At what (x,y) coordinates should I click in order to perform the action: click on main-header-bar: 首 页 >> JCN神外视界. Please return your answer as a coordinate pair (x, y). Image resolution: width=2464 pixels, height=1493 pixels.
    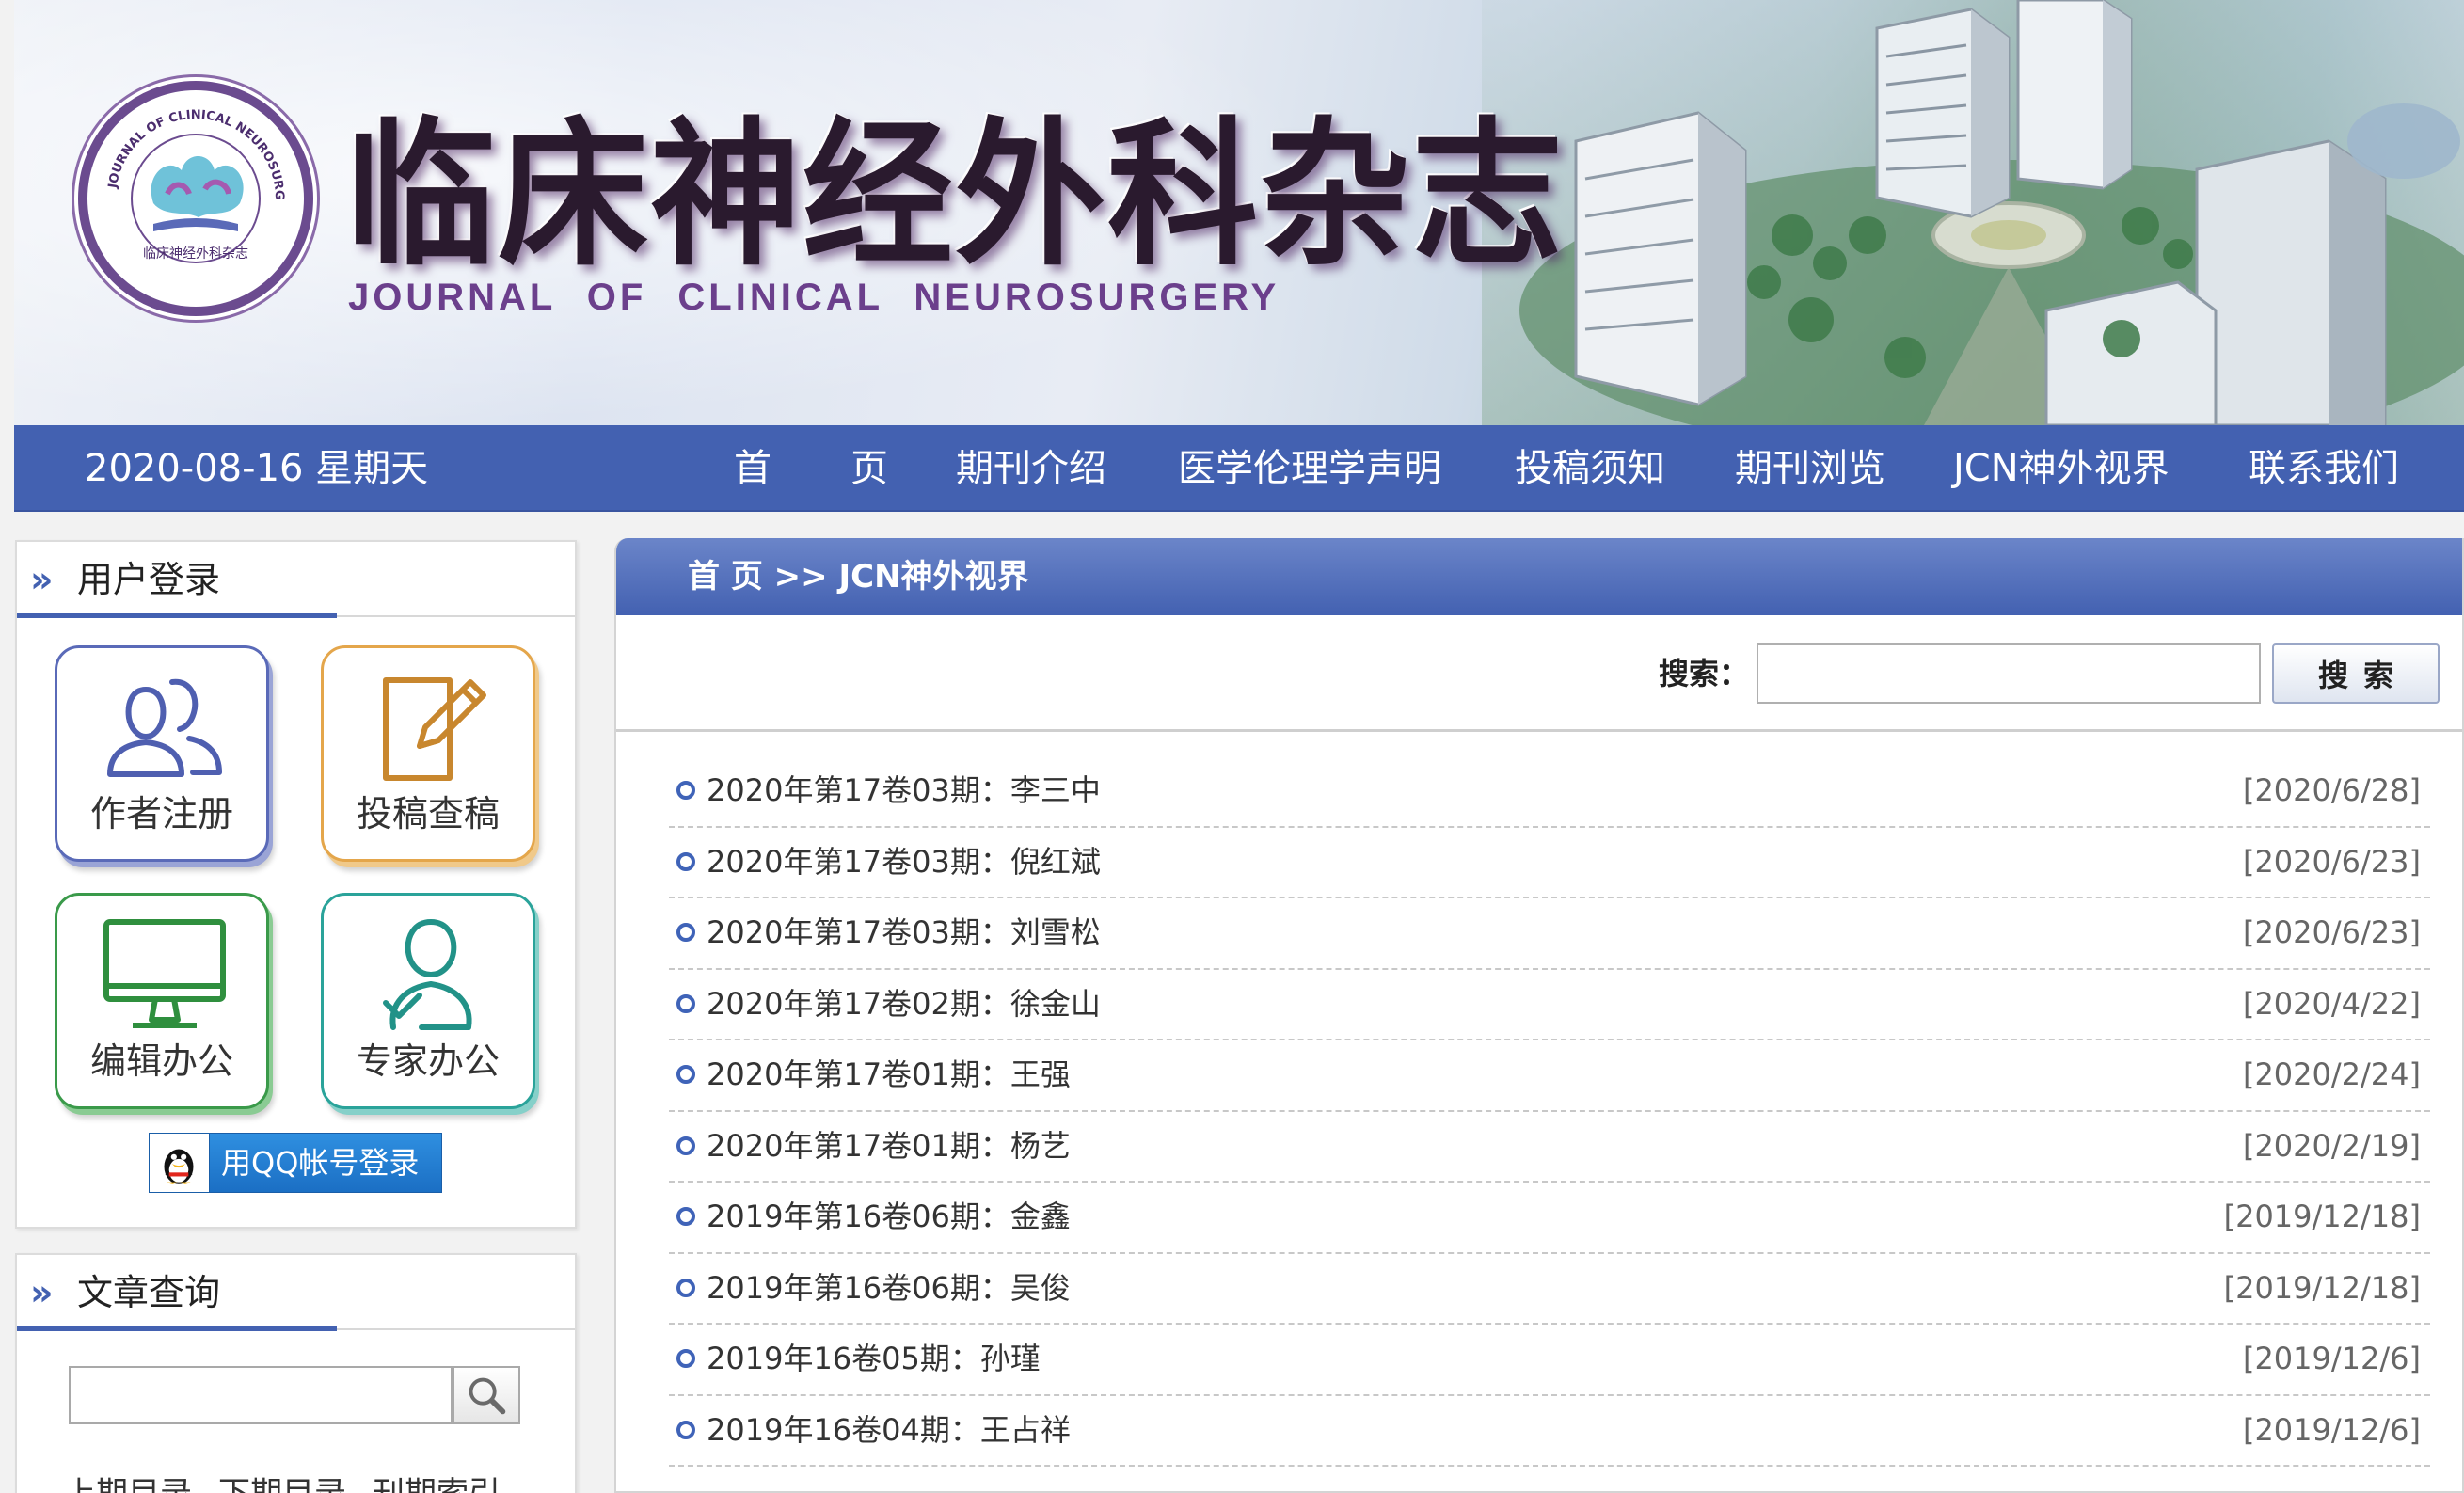
    Looking at the image, I should click on (1539, 576).